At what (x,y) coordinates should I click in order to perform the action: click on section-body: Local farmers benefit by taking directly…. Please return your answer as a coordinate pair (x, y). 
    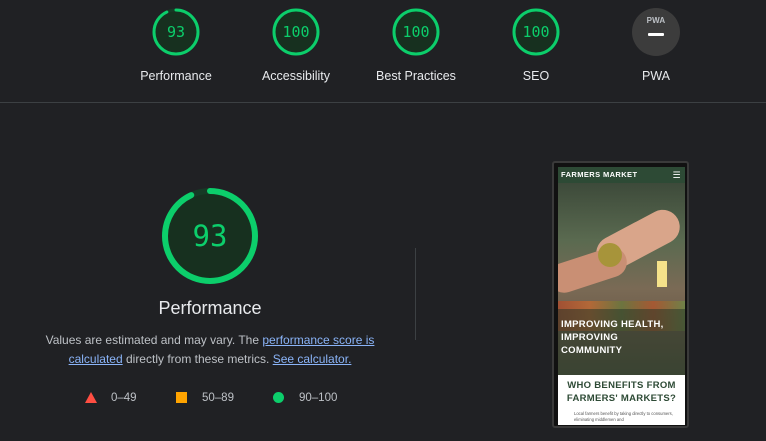
    Looking at the image, I should click on (623, 416).